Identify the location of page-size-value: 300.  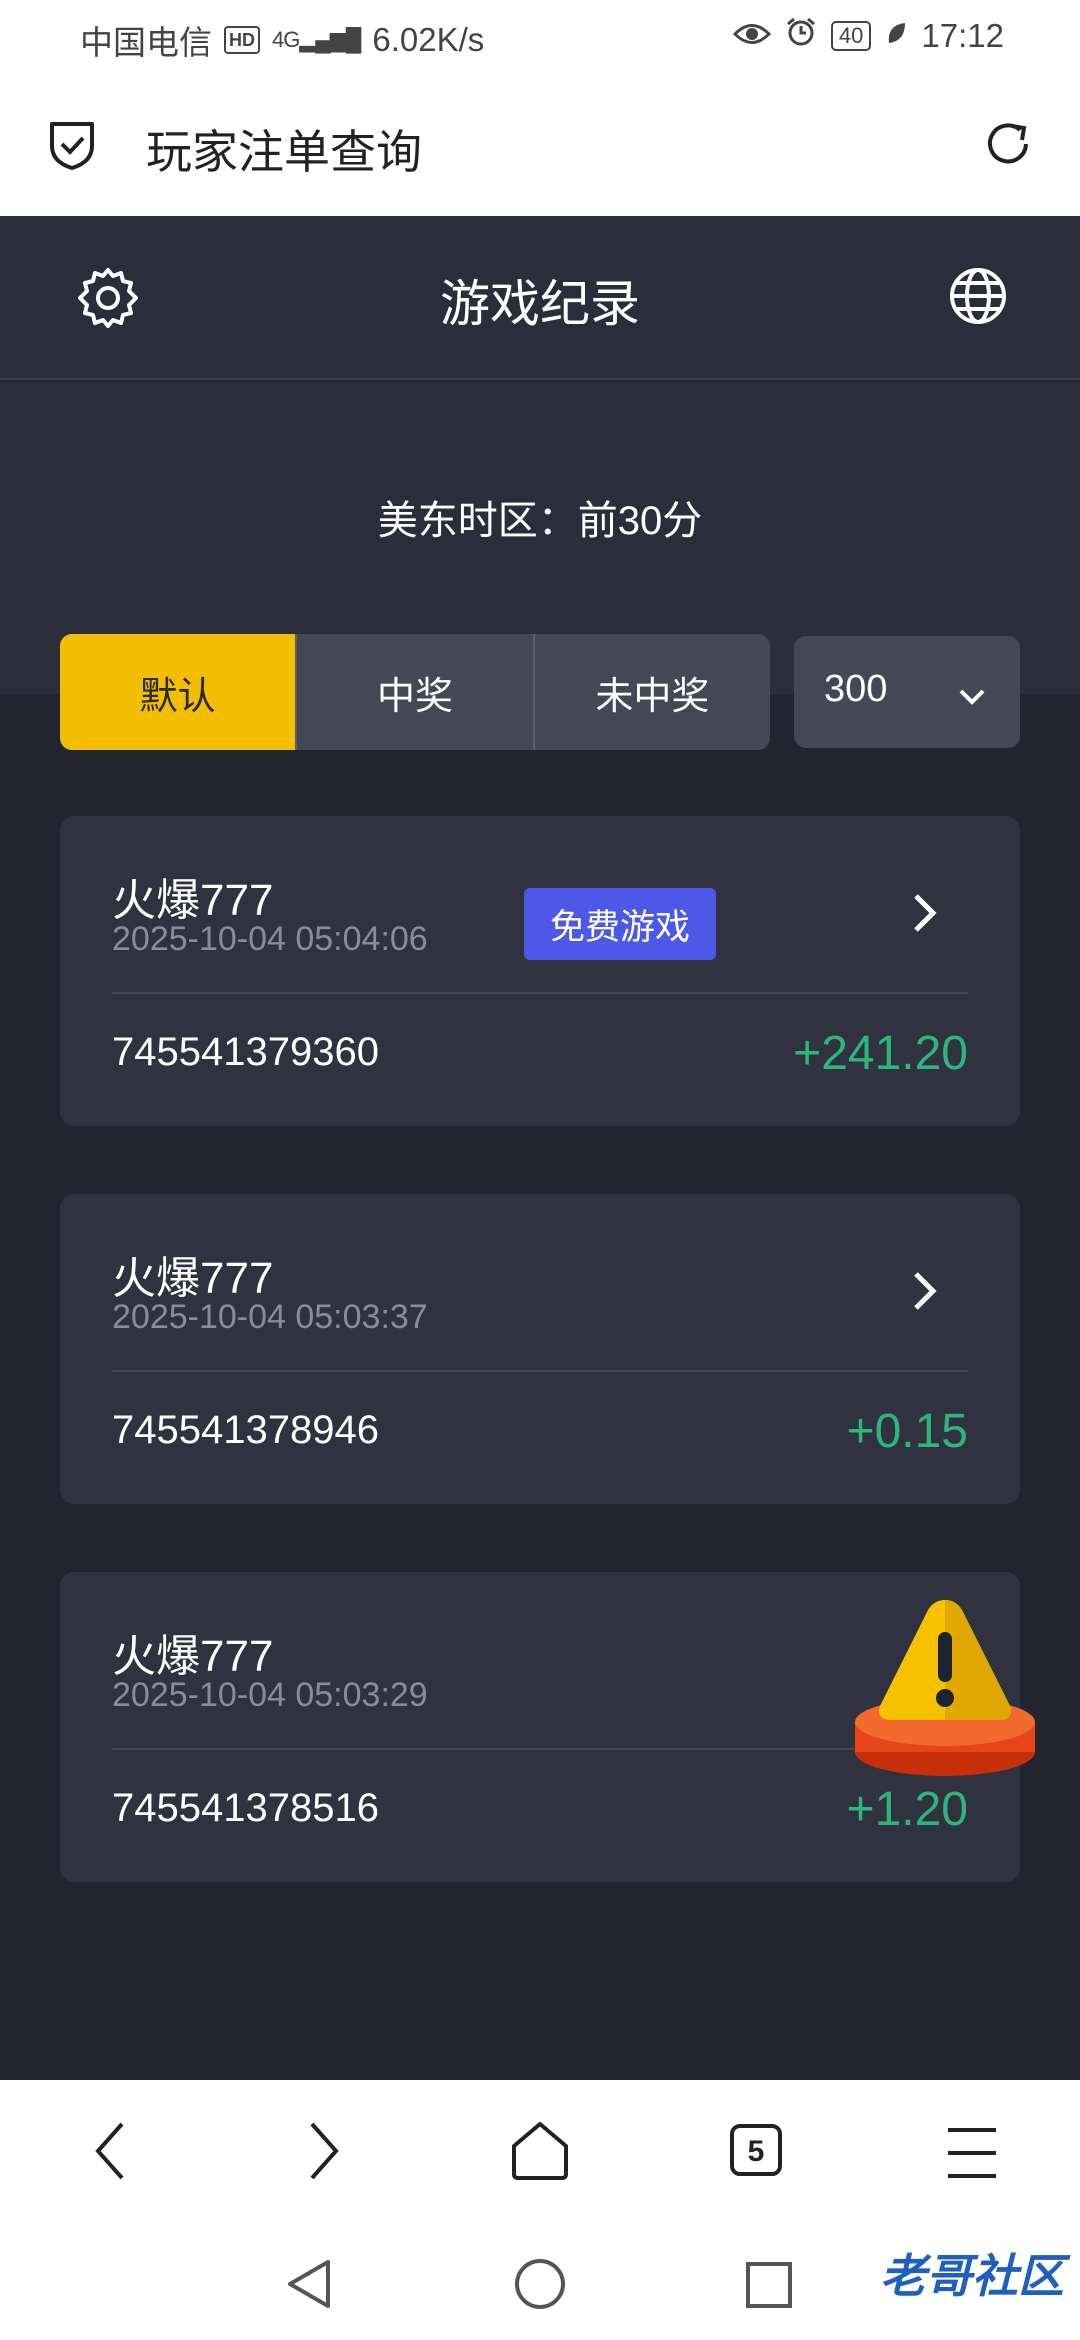
(856, 689).